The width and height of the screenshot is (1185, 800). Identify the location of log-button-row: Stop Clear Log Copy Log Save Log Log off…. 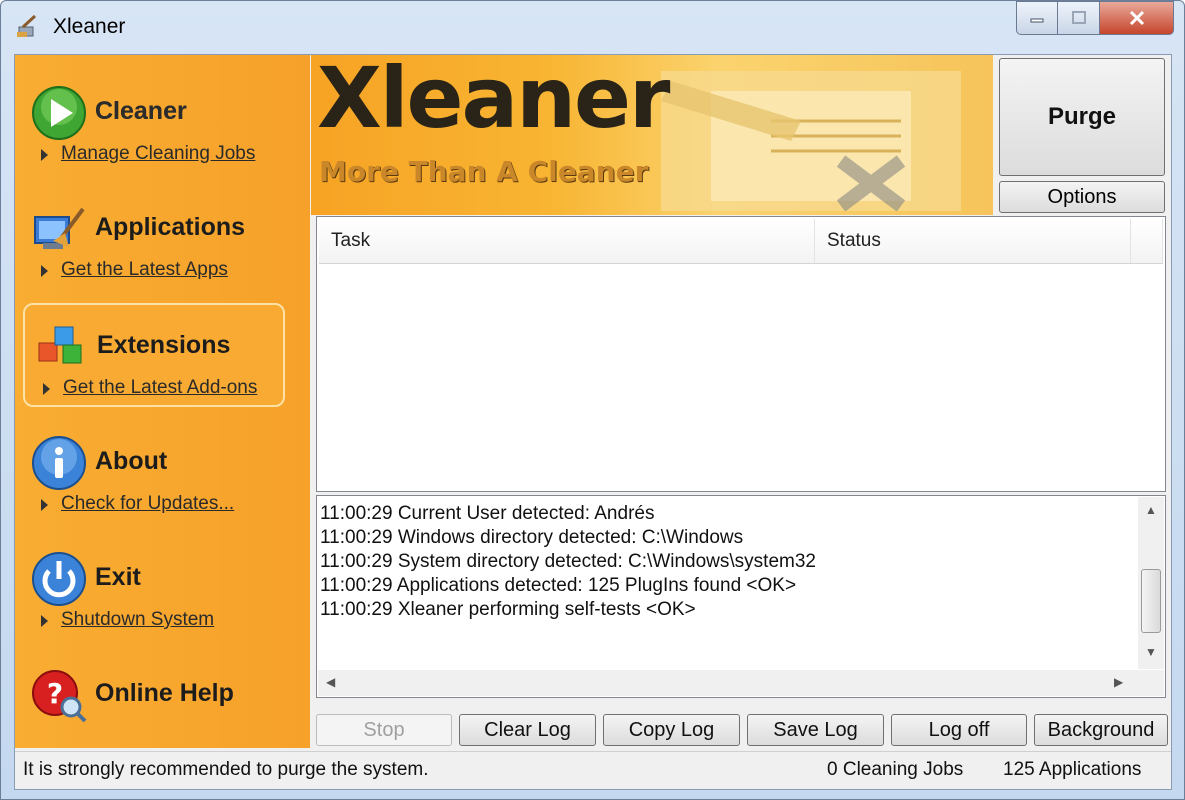
(742, 730).